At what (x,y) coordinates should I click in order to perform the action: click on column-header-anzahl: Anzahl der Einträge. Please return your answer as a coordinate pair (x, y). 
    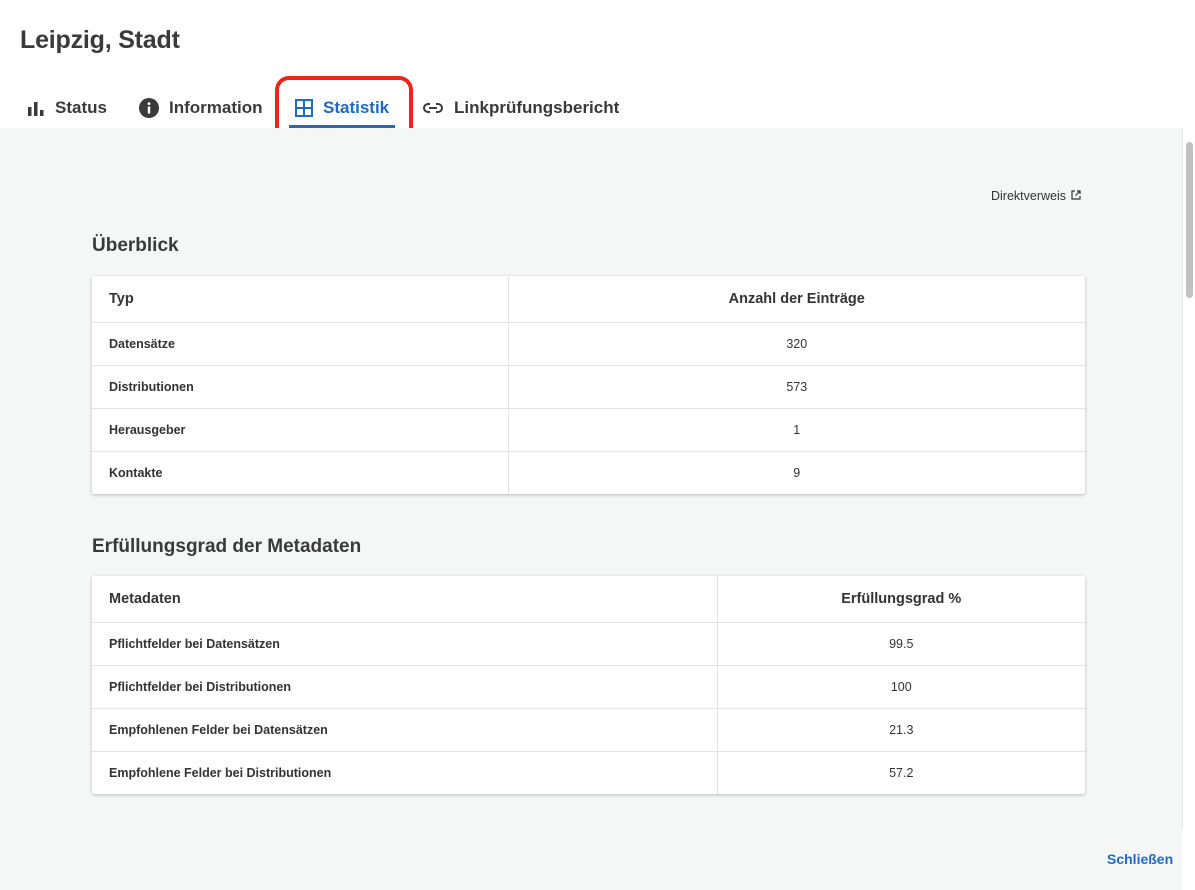
    Looking at the image, I should click on (796, 299).